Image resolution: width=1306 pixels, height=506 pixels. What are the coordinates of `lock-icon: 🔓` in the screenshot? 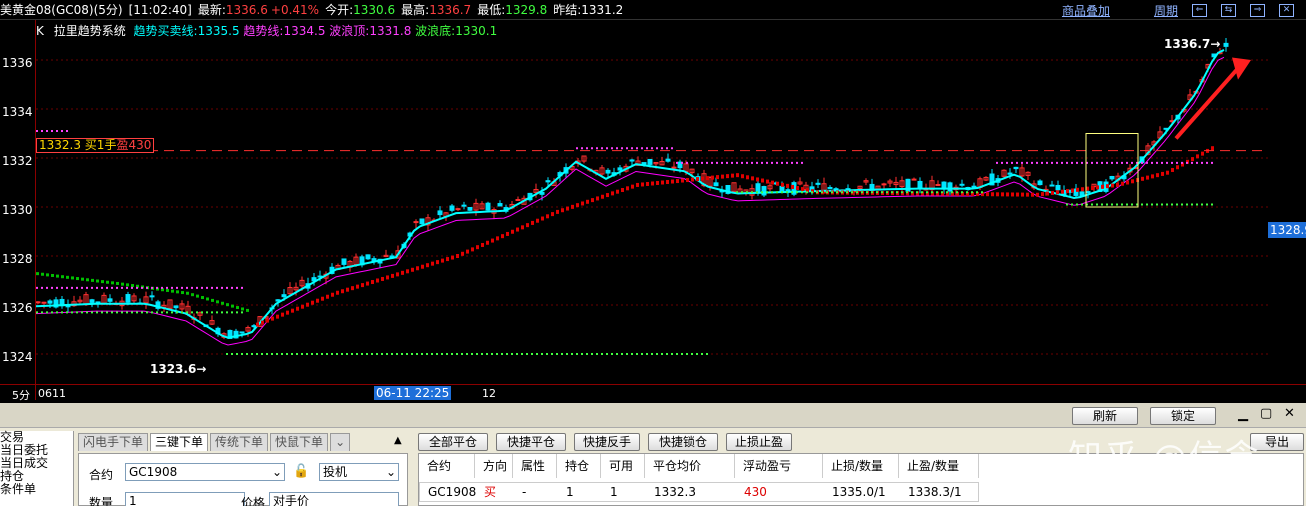 It's located at (301, 471).